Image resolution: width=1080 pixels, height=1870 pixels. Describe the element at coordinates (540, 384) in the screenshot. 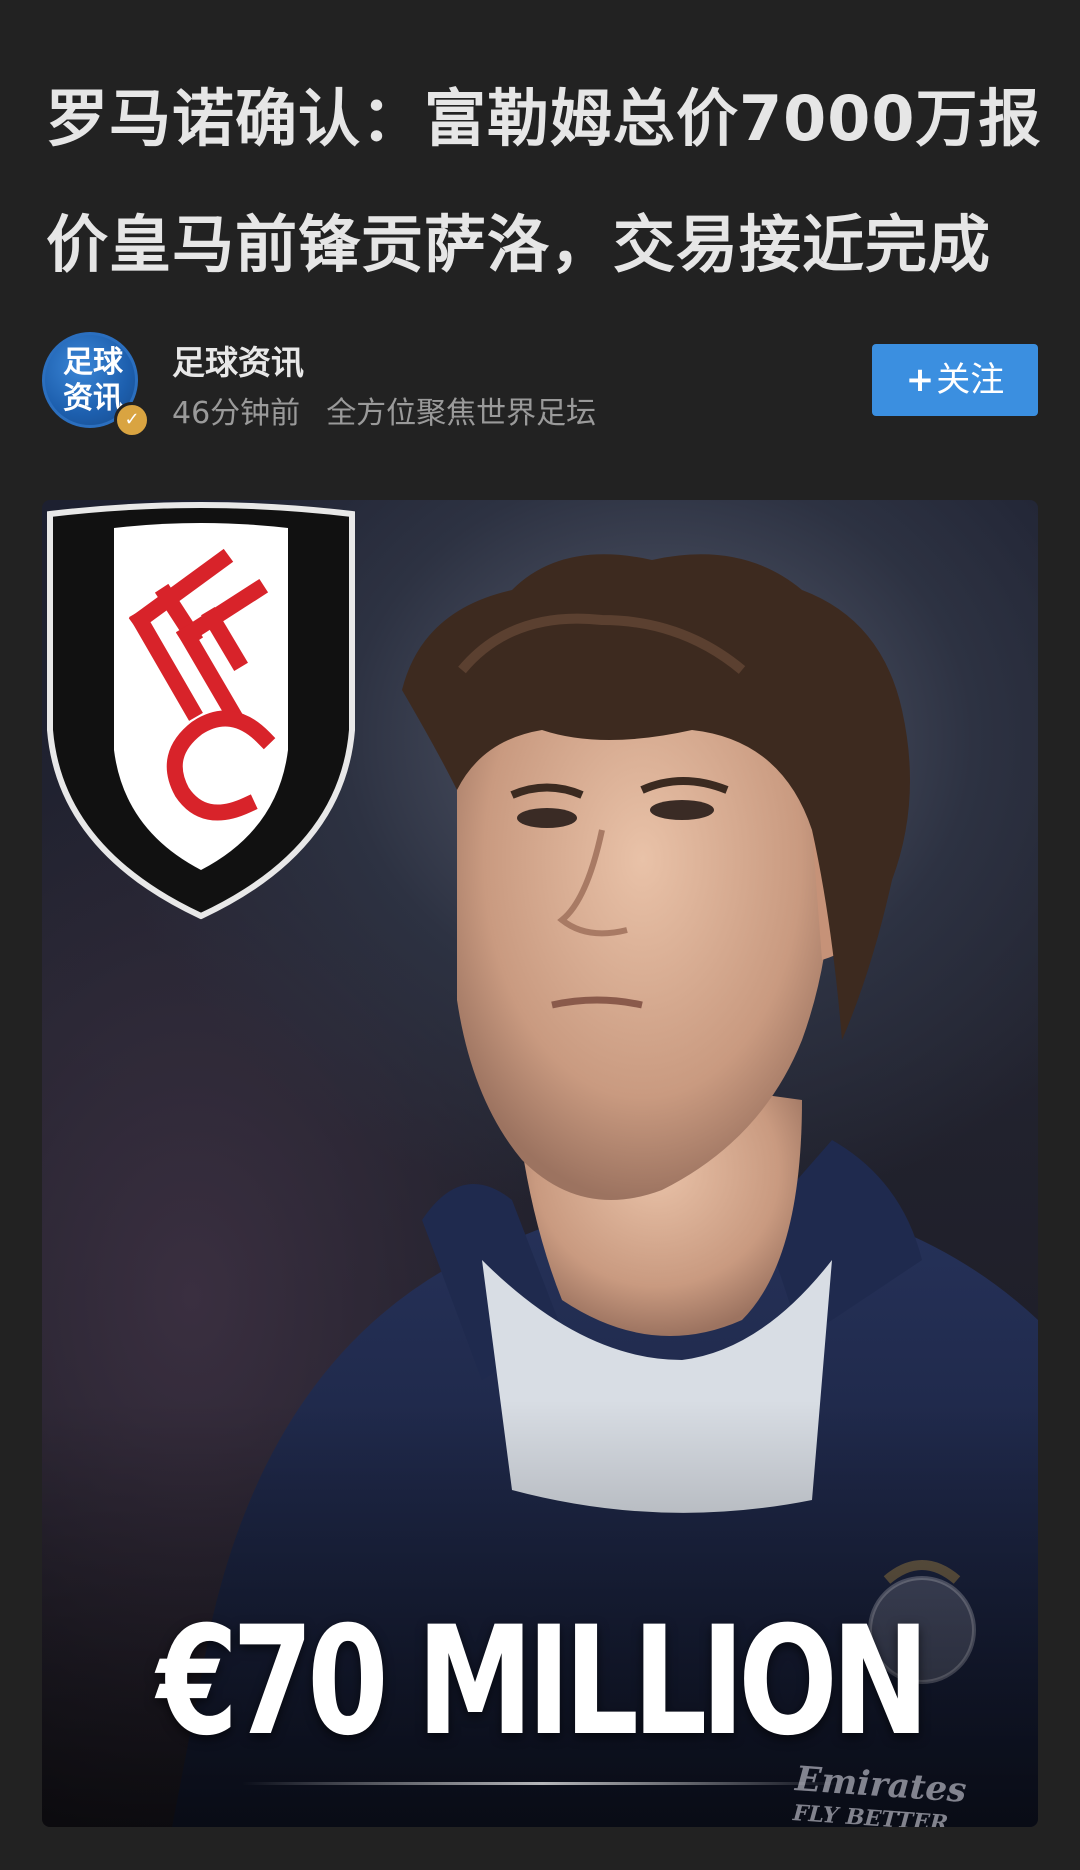

I see `author-row: 足球资讯 ✓ 足球资讯 46分钟前 全方位聚焦世界足坛 +关注` at that location.